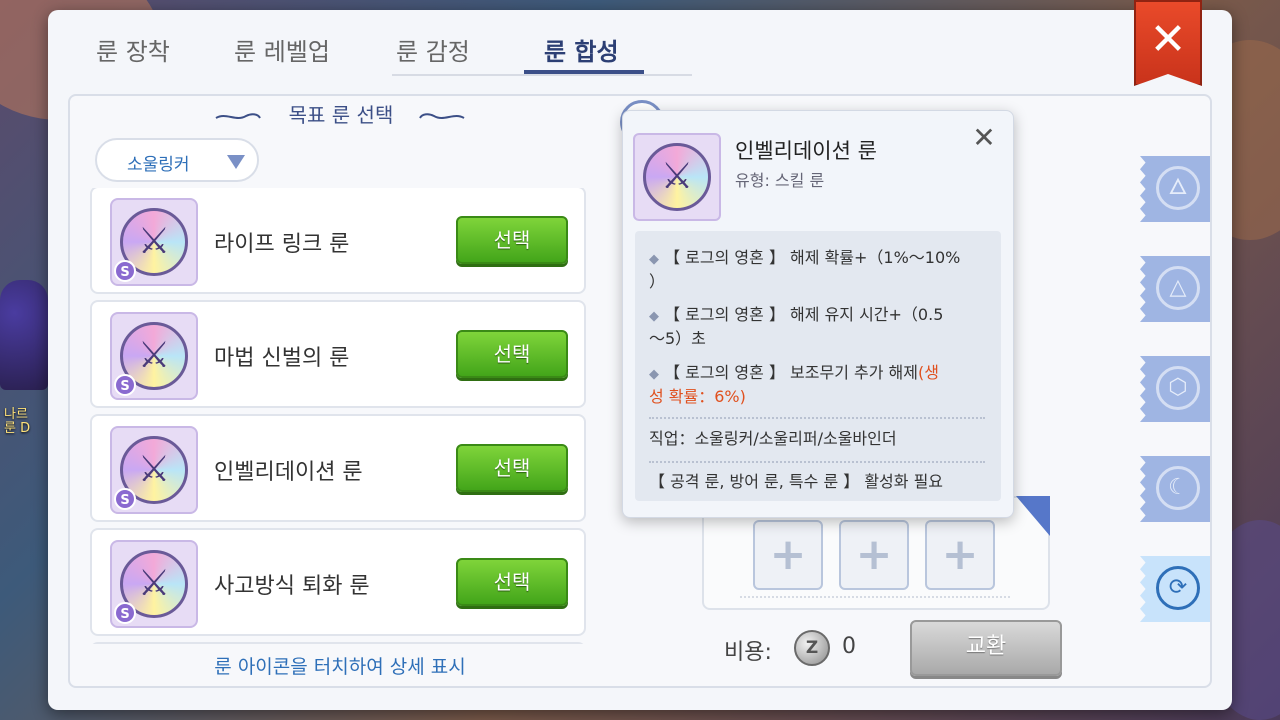 The width and height of the screenshot is (1280, 720). Describe the element at coordinates (338, 643) in the screenshot. I see `rune-list-item` at that location.